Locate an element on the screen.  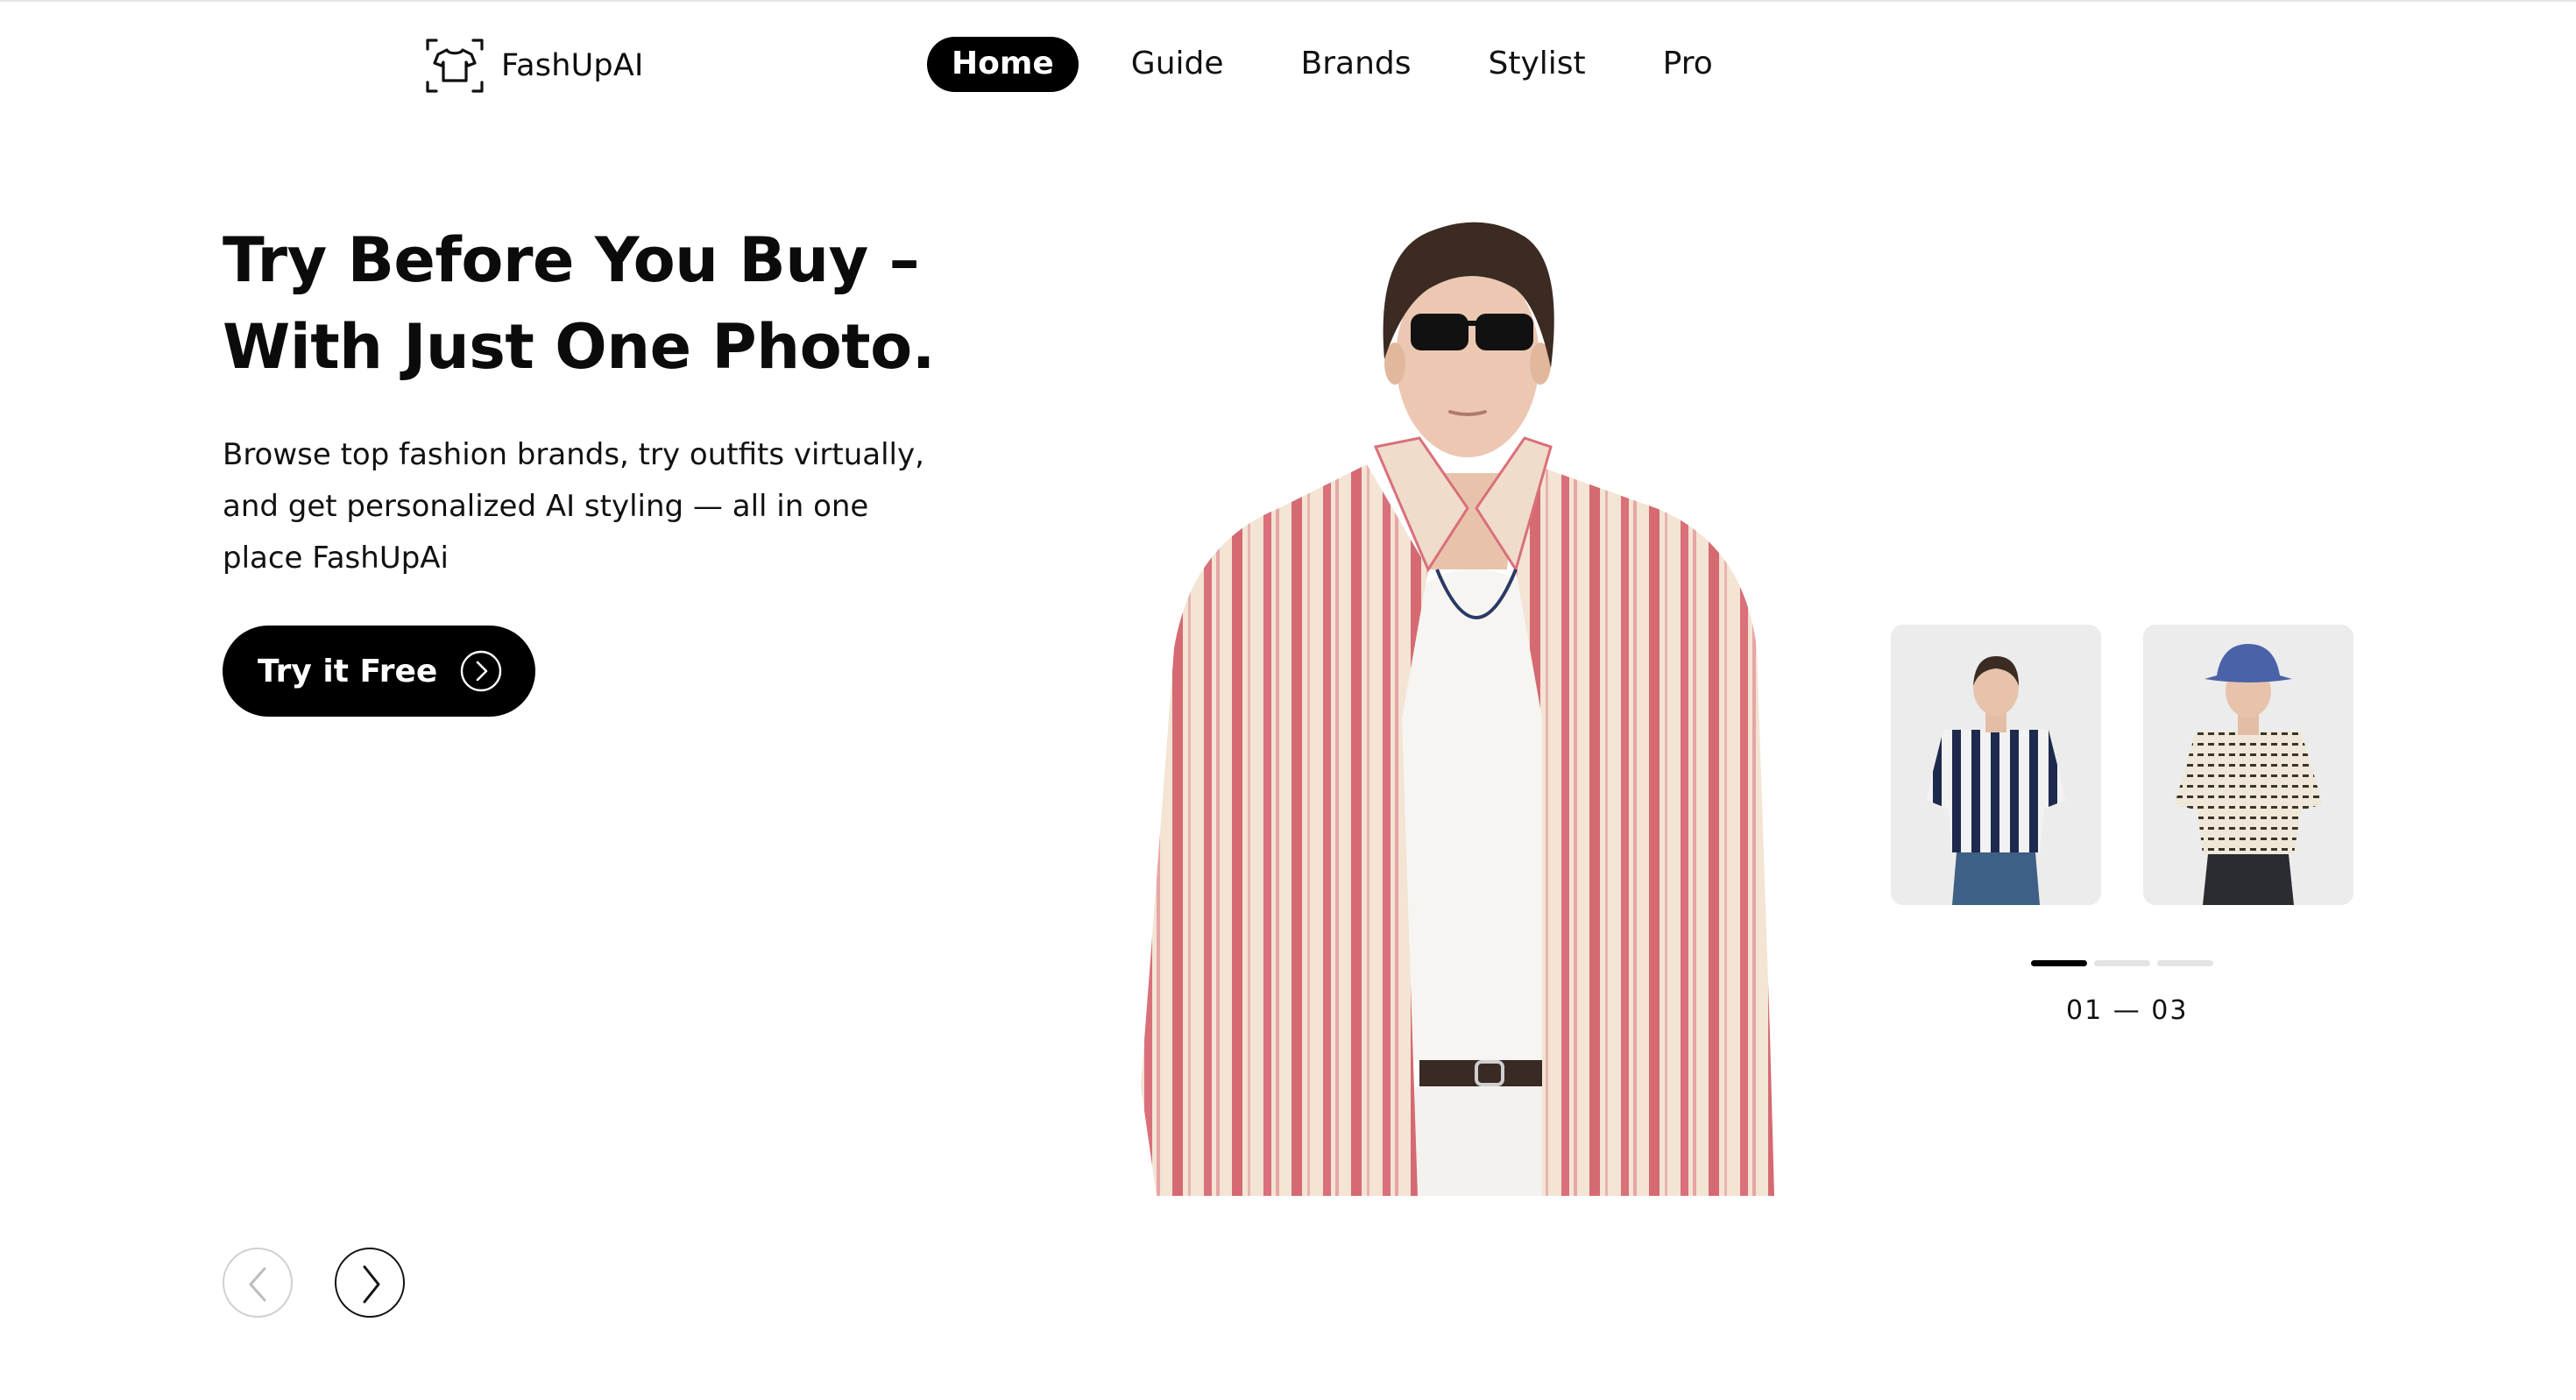
next-slide-button is located at coordinates (370, 1283).